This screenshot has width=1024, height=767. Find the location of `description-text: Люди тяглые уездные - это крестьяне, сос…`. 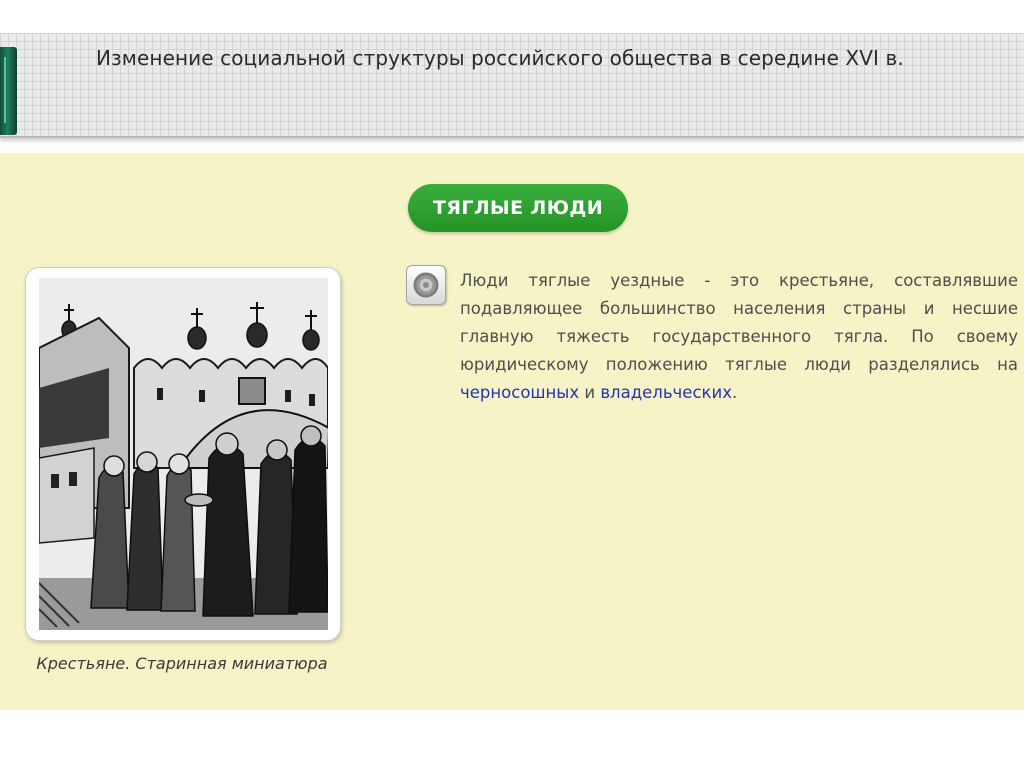

description-text: Люди тяглые уездные - это крестьяне, сос… is located at coordinates (739, 322).